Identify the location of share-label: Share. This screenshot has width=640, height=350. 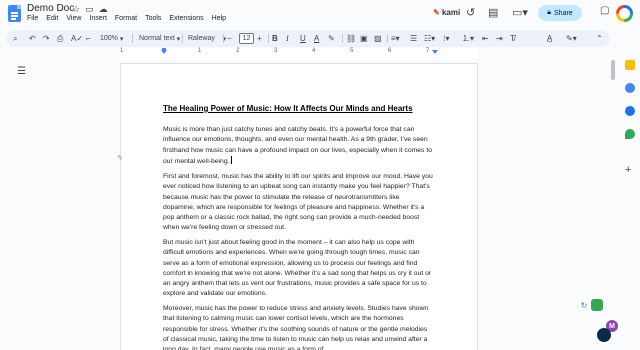
(563, 13).